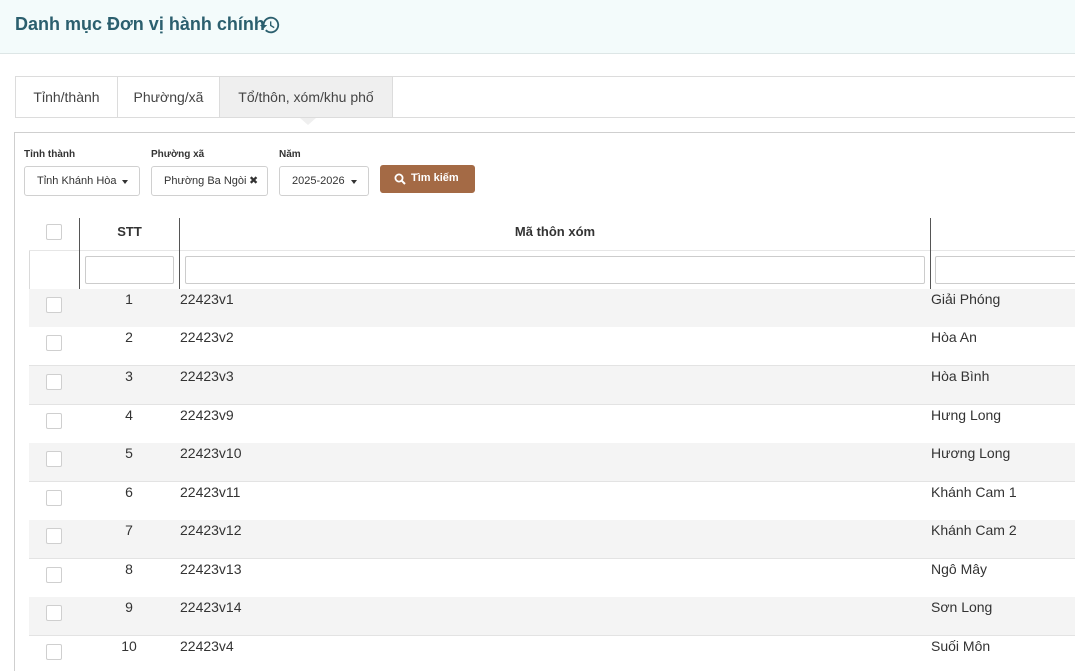  What do you see at coordinates (129, 569) in the screenshot?
I see `row-stt: 8` at bounding box center [129, 569].